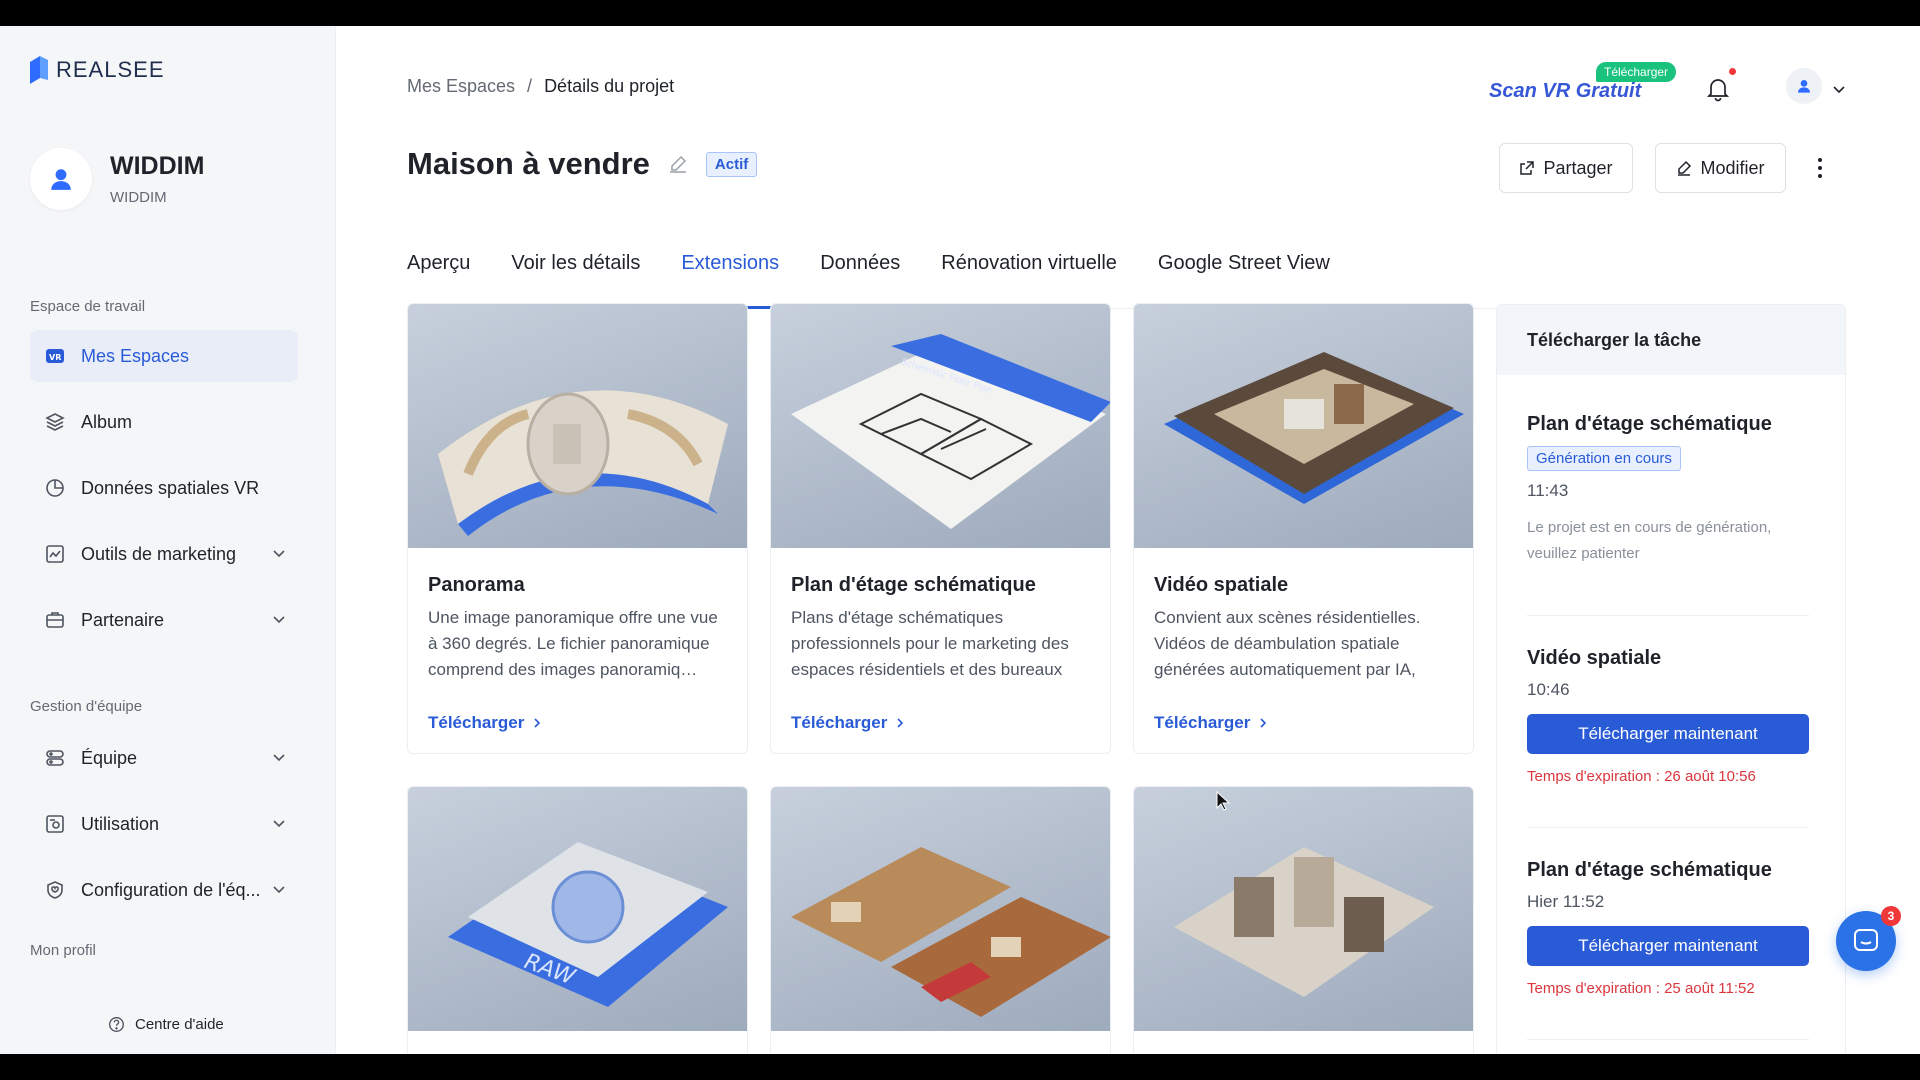 This screenshot has height=1080, width=1920. What do you see at coordinates (164, 620) in the screenshot?
I see `sidebar-item-partenaire: Partenaire` at bounding box center [164, 620].